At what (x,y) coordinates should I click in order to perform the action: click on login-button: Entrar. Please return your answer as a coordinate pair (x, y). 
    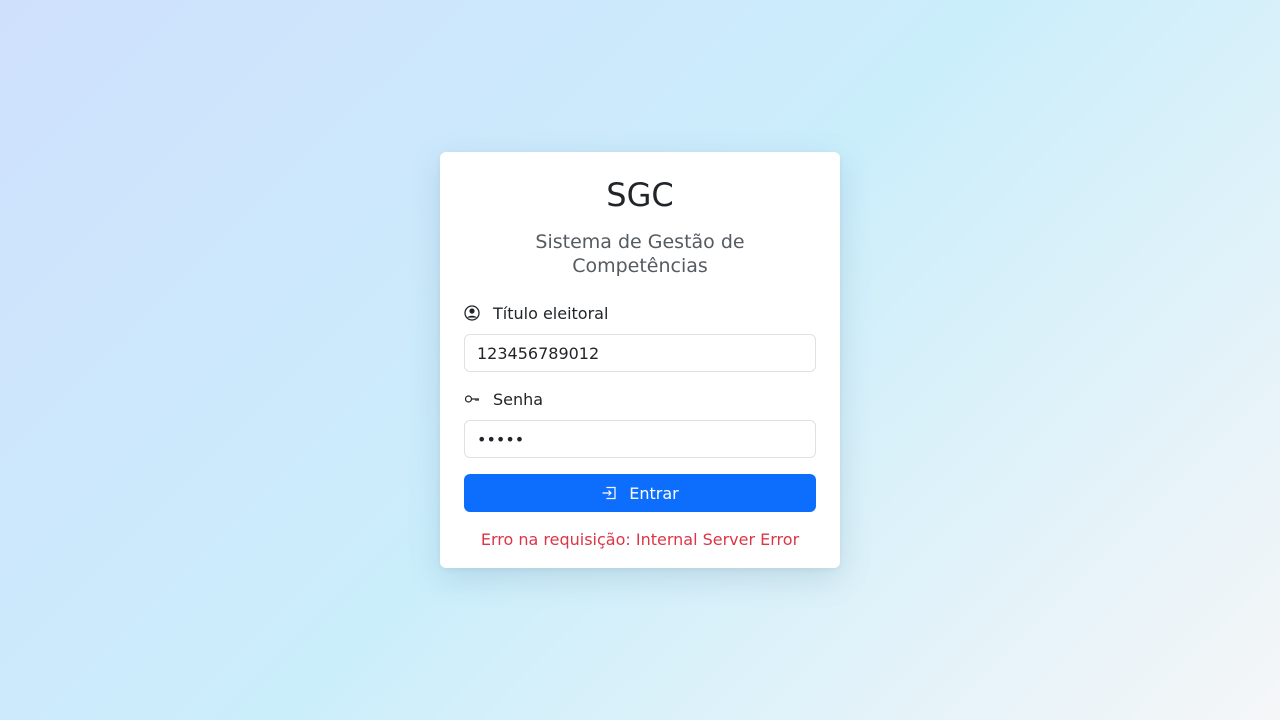
    Looking at the image, I should click on (640, 493).